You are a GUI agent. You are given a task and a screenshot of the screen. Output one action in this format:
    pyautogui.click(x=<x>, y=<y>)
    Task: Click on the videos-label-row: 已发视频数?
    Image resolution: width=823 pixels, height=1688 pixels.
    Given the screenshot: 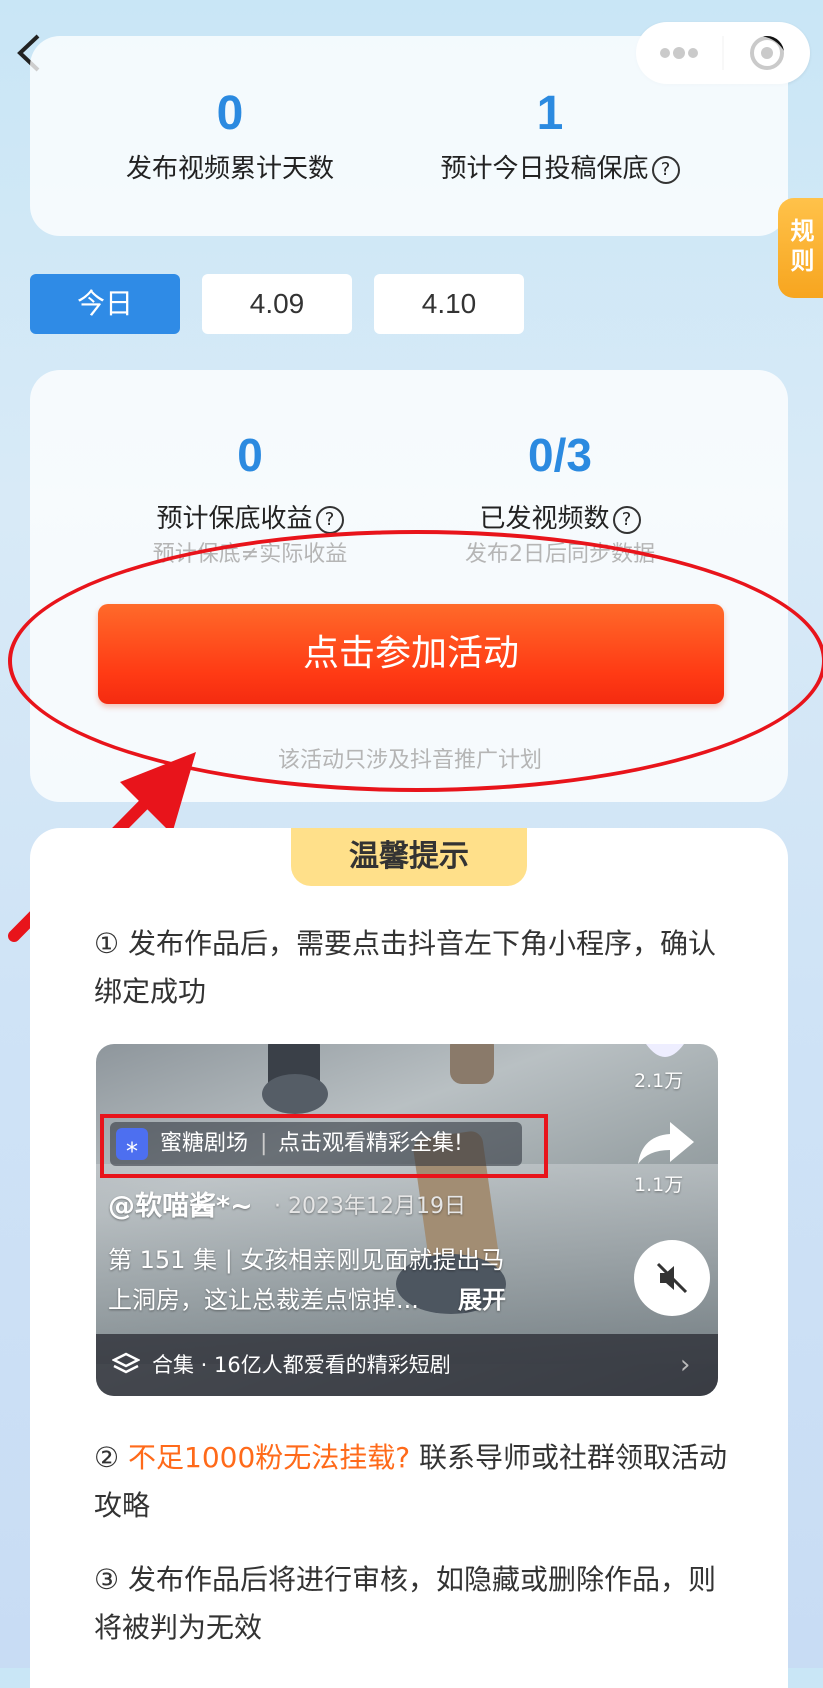 What is the action you would take?
    pyautogui.click(x=560, y=516)
    